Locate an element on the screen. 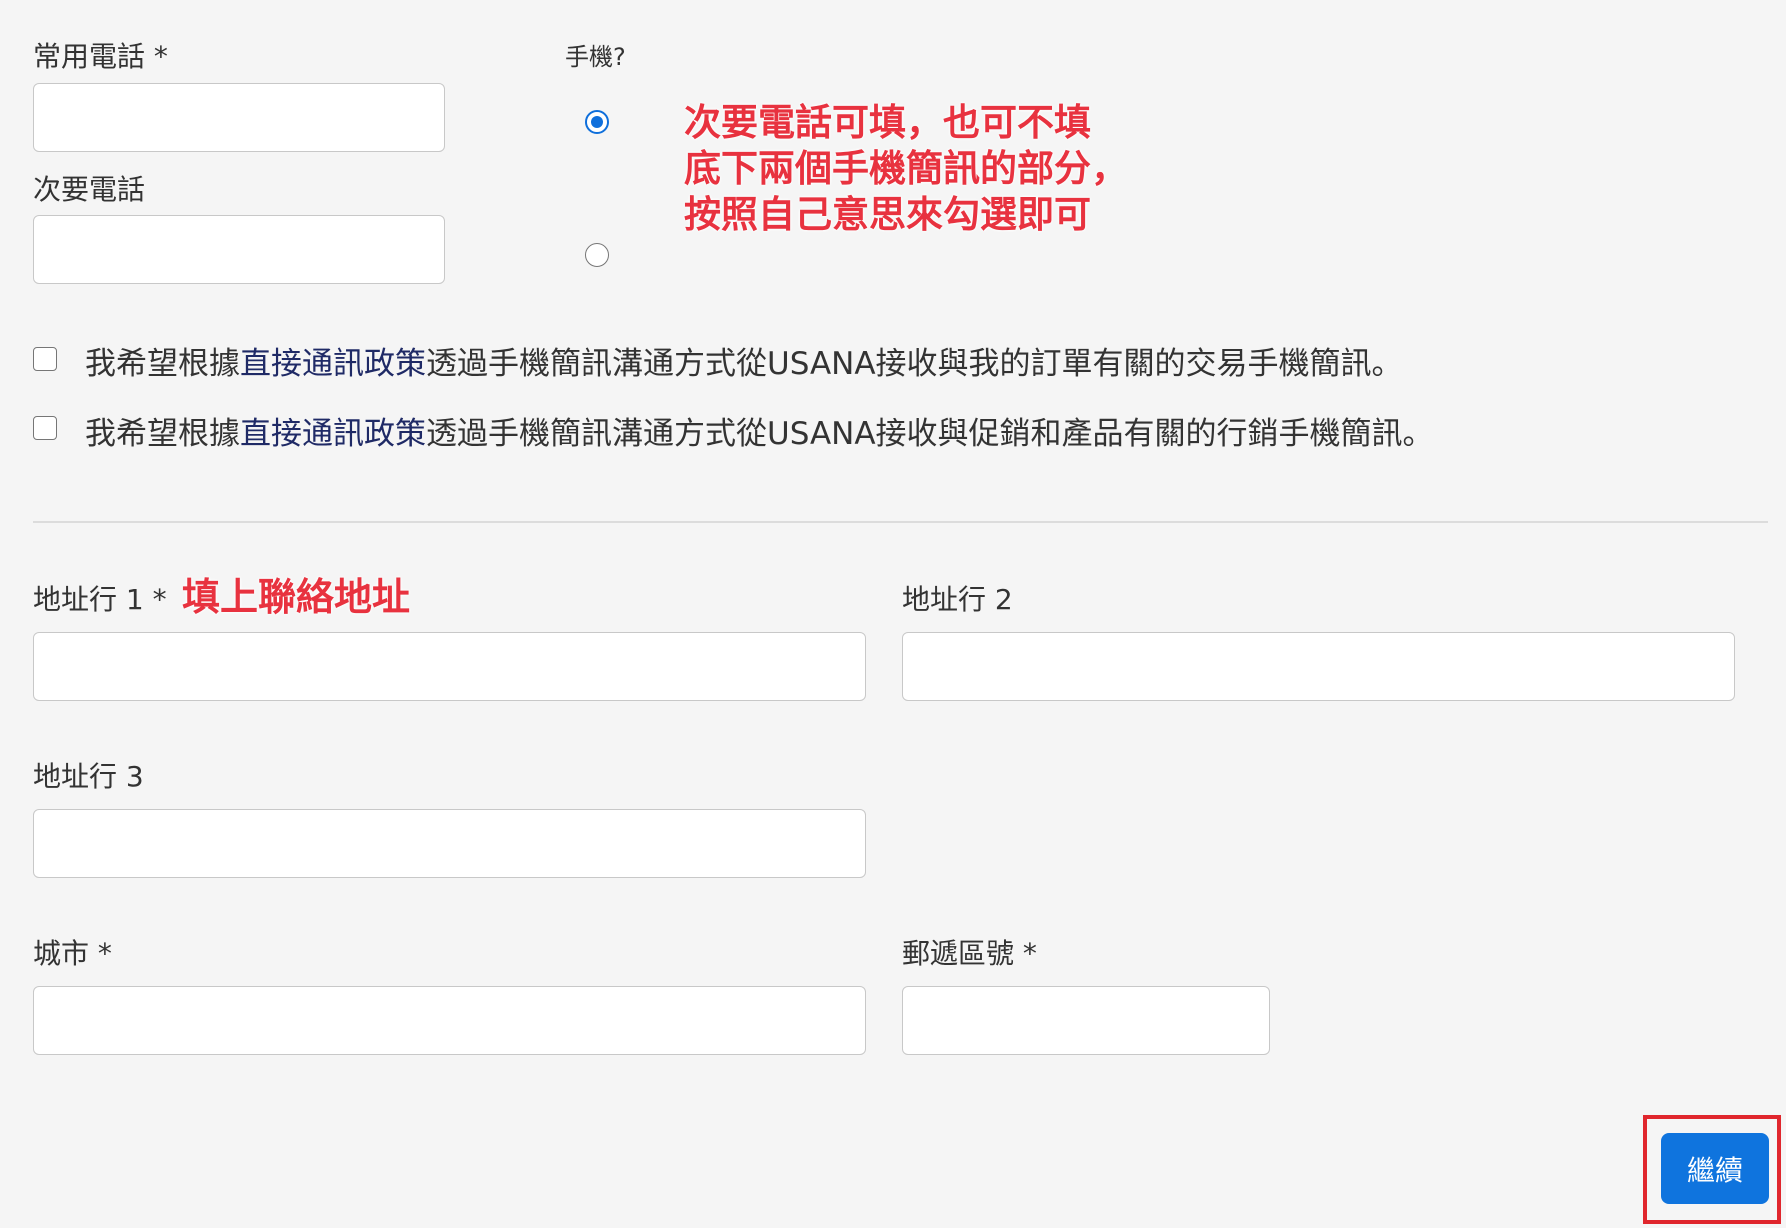 The height and width of the screenshot is (1228, 1786). primary-mobile-radio is located at coordinates (597, 122).